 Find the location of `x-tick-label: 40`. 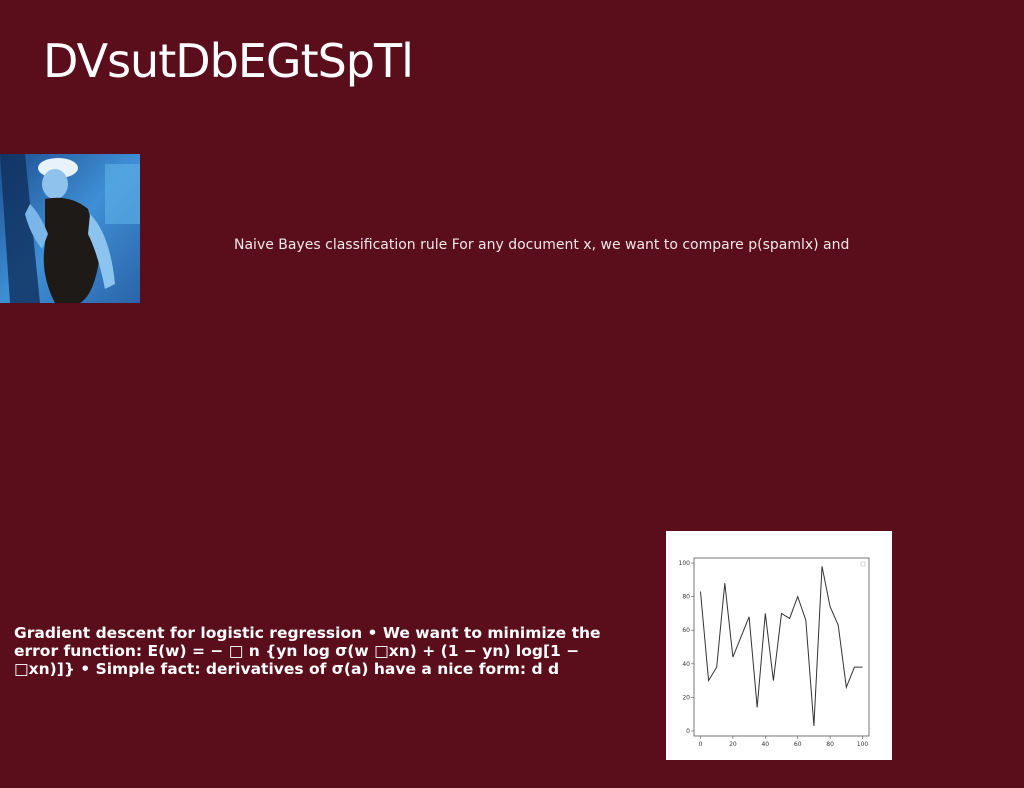

x-tick-label: 40 is located at coordinates (765, 744).